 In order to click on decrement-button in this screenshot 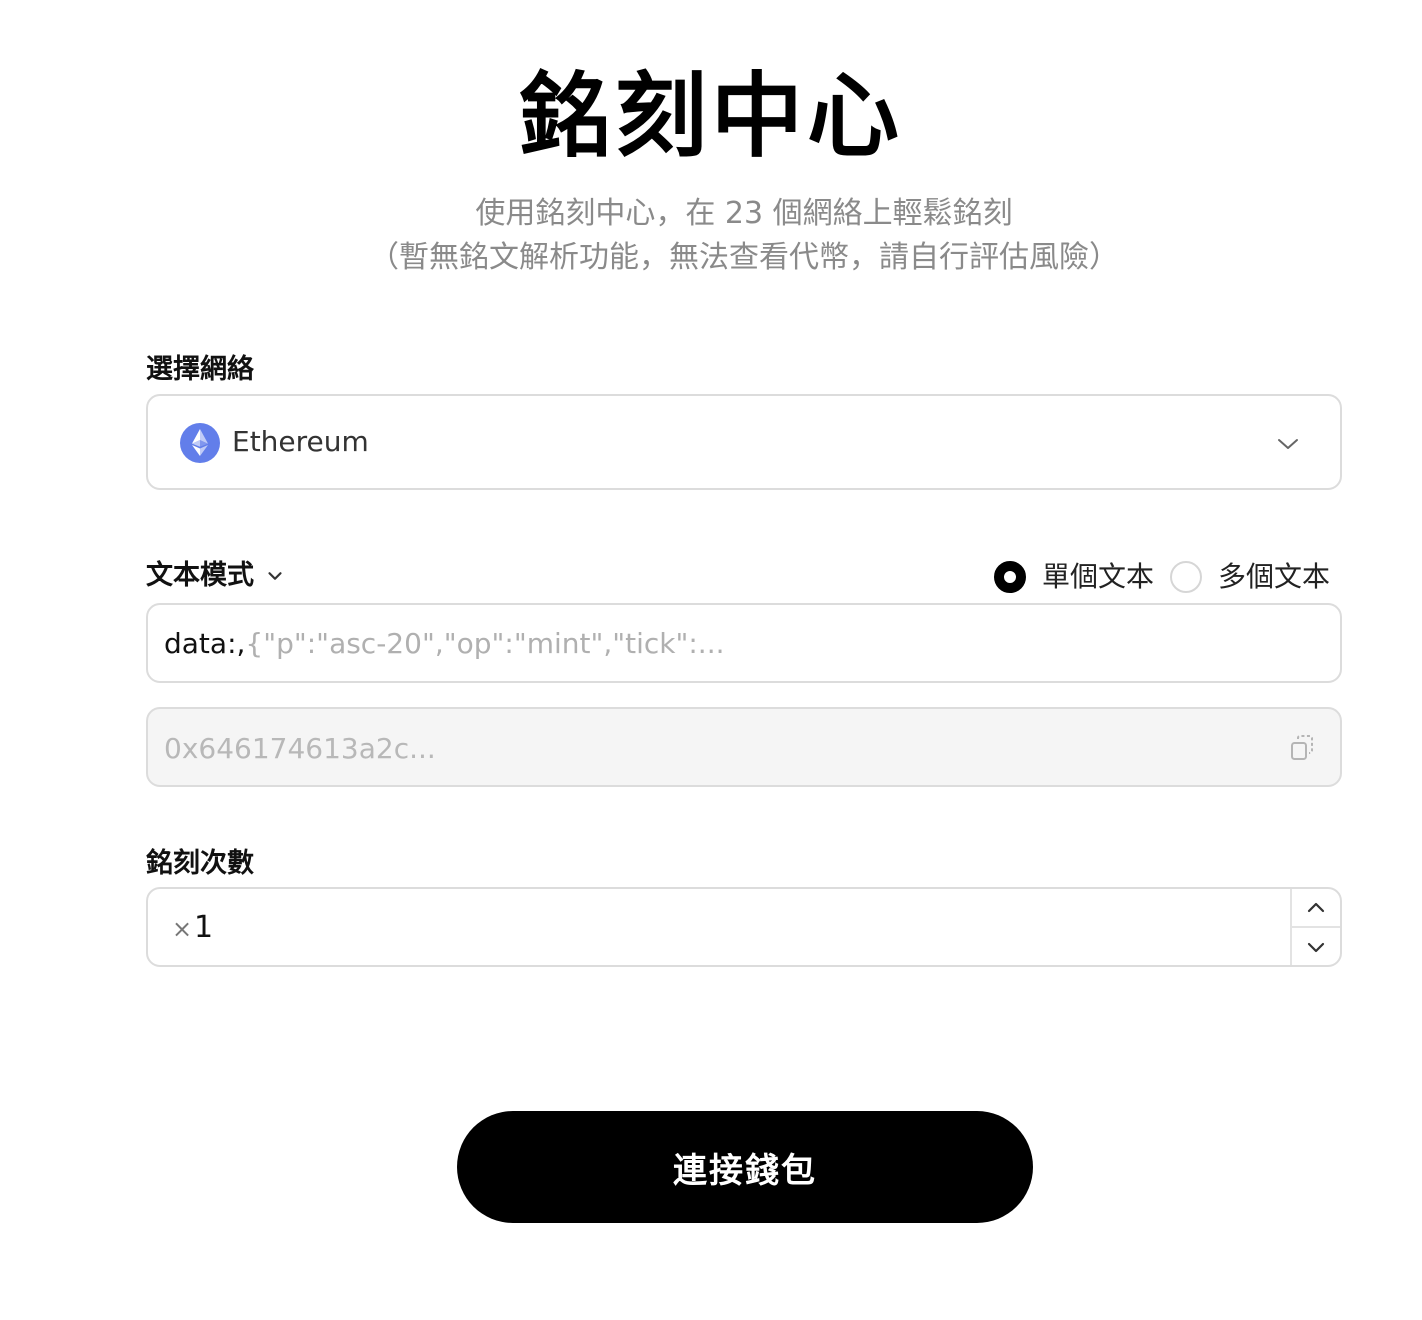, I will do `click(1316, 946)`.